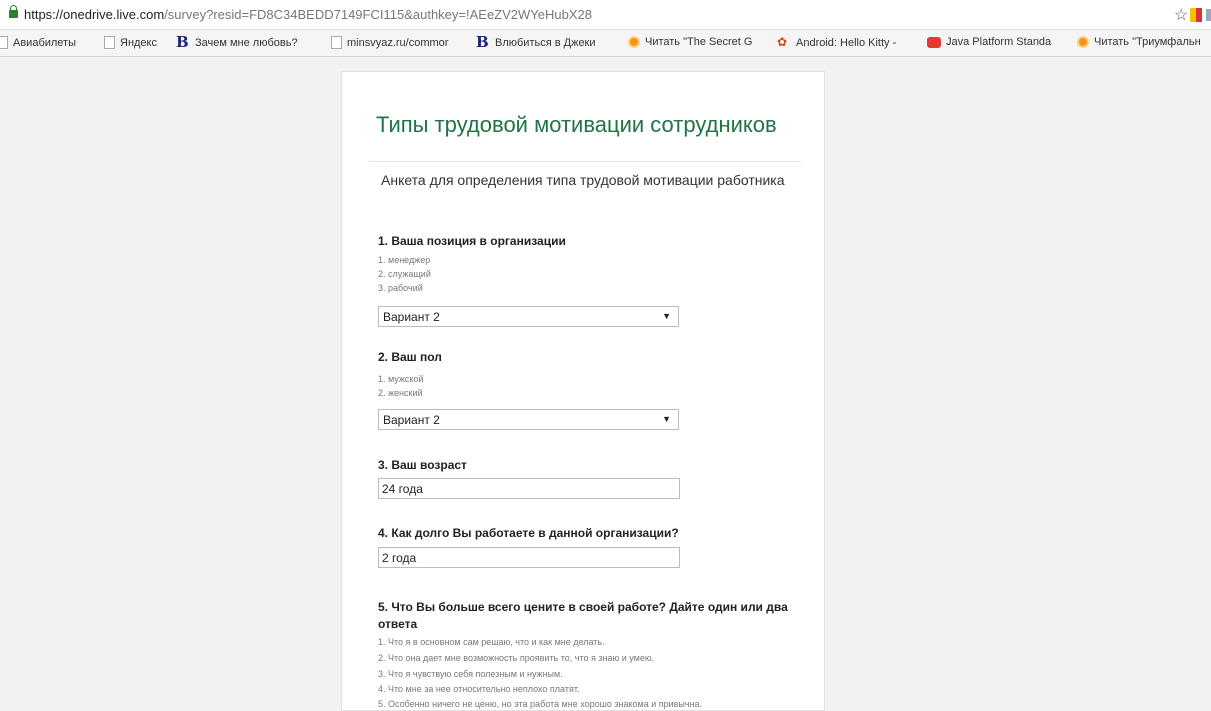 The height and width of the screenshot is (711, 1211). Describe the element at coordinates (545, 42) in the screenshot. I see `bookmark-label: Влюбиться в Джеки` at that location.